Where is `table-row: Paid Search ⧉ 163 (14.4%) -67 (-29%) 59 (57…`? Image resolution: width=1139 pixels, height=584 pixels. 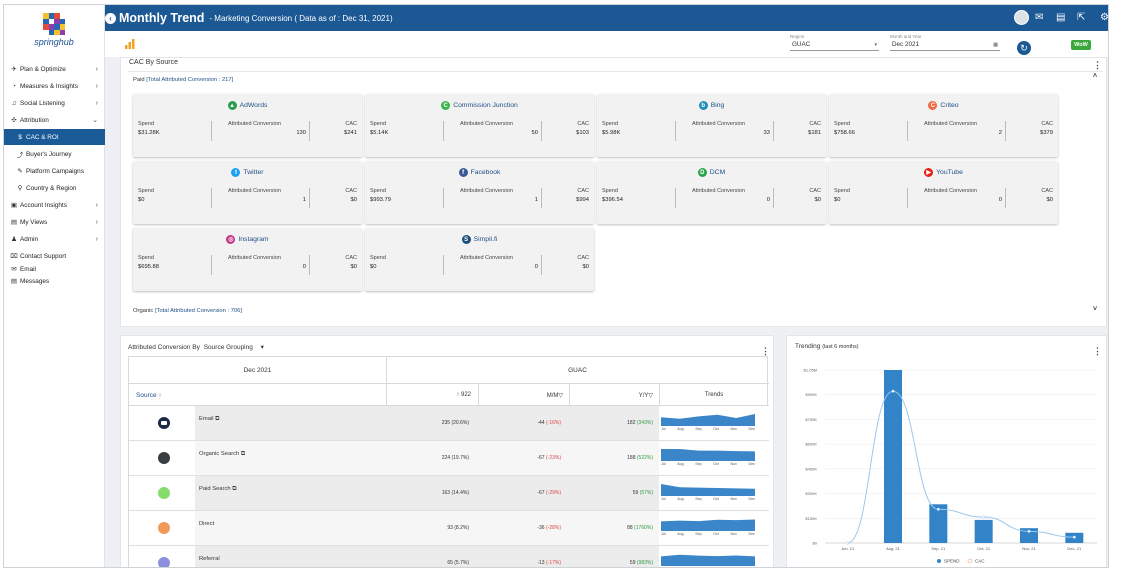 table-row: Paid Search ⧉ 163 (14.4%) -67 (-29%) 59 (57… is located at coordinates (449, 493).